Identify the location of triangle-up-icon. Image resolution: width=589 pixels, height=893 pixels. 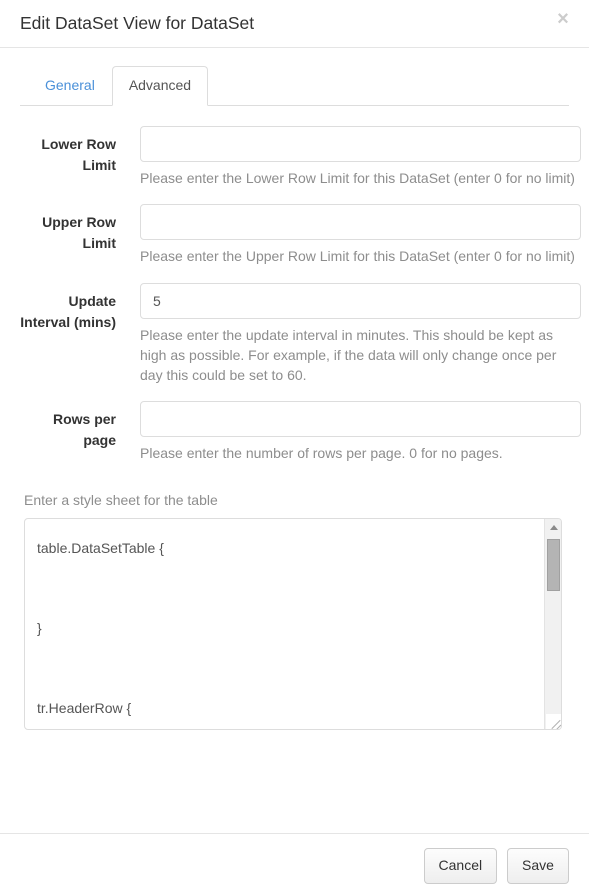
(553, 528).